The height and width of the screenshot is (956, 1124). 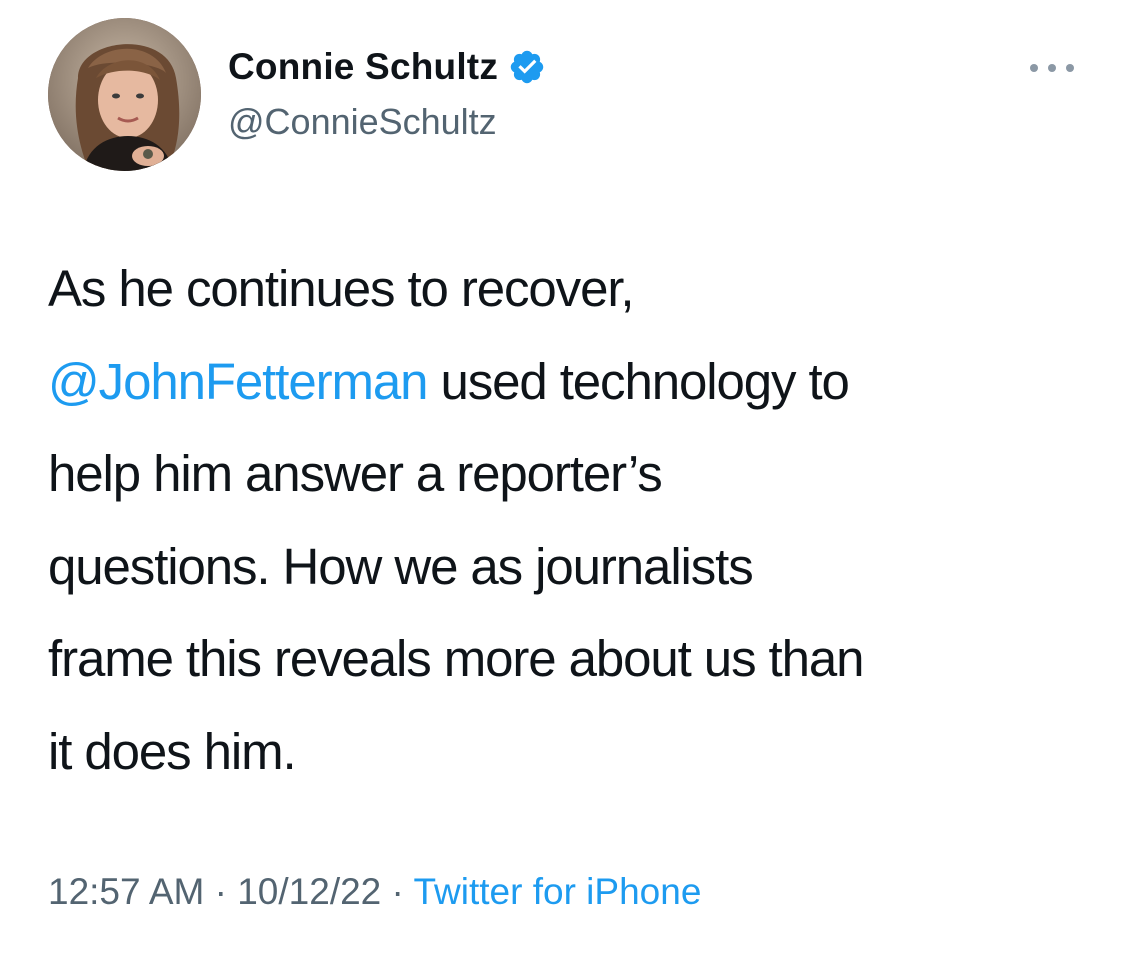 What do you see at coordinates (238, 381) in the screenshot?
I see `mention-link: @JohnFetterman` at bounding box center [238, 381].